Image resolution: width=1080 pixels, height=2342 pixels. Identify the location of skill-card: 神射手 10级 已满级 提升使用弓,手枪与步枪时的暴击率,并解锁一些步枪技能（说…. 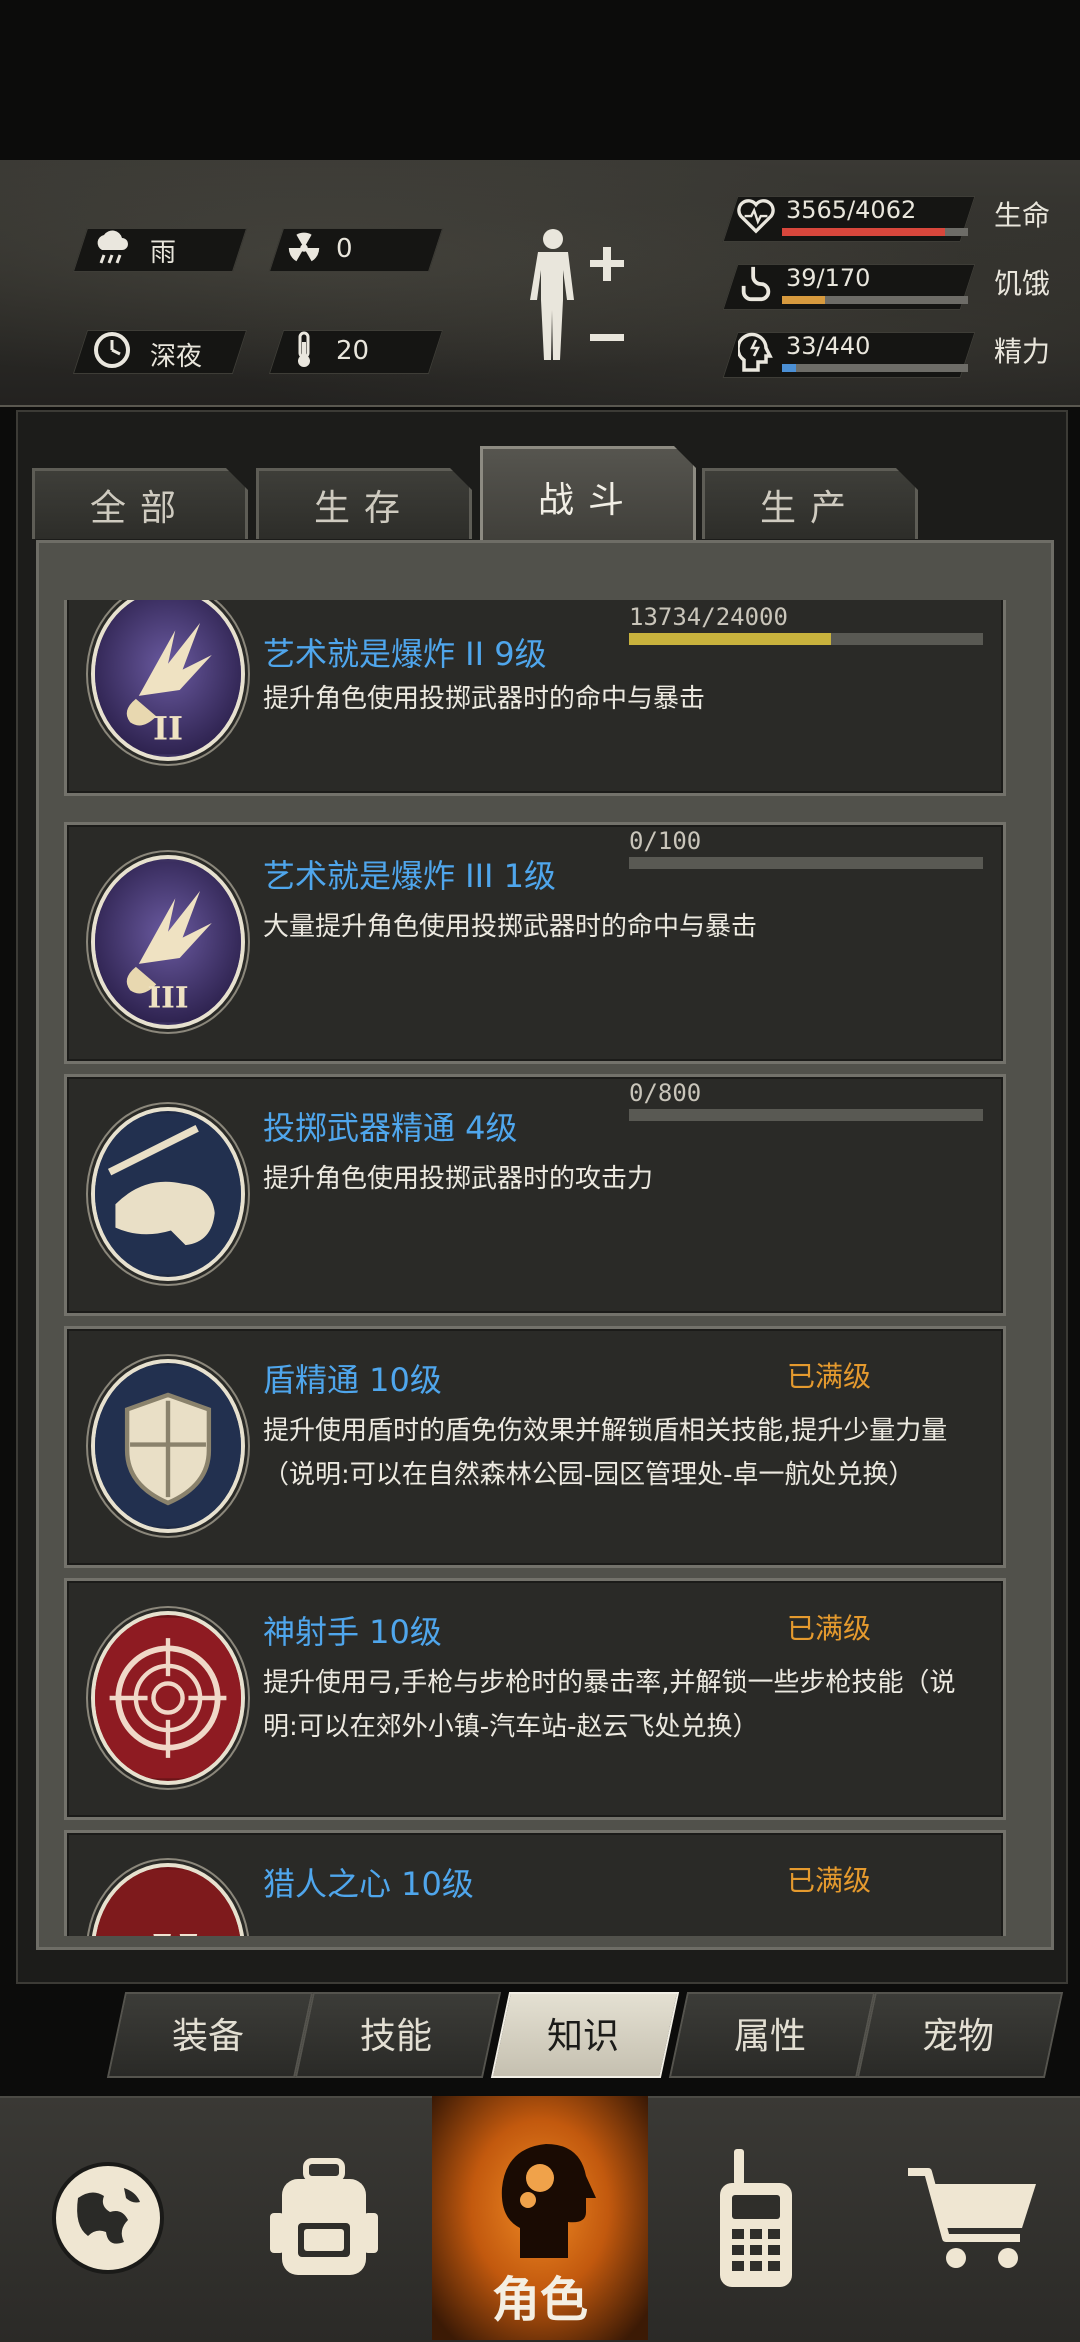
(535, 1699).